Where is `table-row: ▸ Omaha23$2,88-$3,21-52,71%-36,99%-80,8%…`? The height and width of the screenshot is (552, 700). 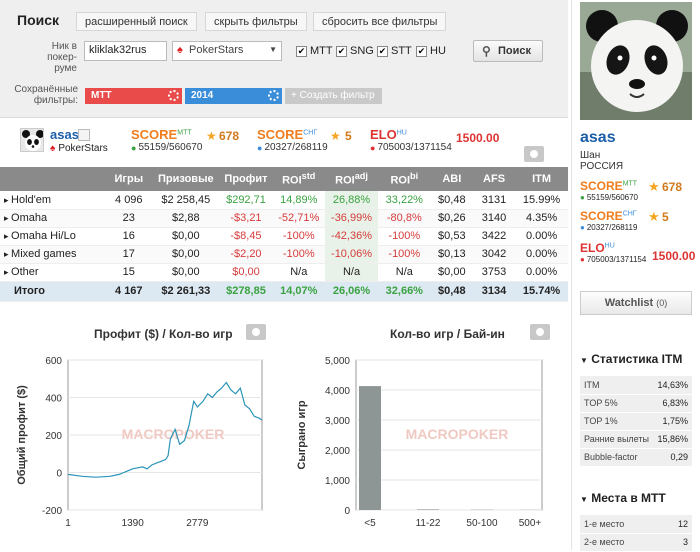
table-row: ▸ Omaha23$2,88-$3,21-52,71%-36,99%-80,8%… is located at coordinates (284, 218).